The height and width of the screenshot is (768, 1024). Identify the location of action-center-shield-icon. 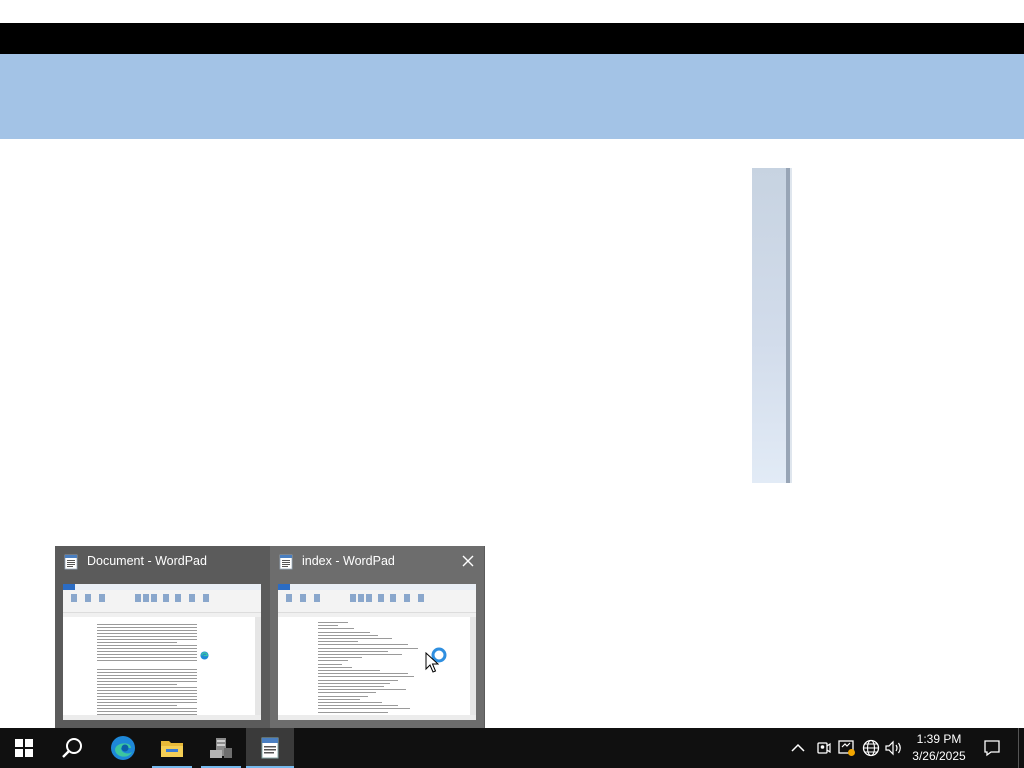
(846, 748).